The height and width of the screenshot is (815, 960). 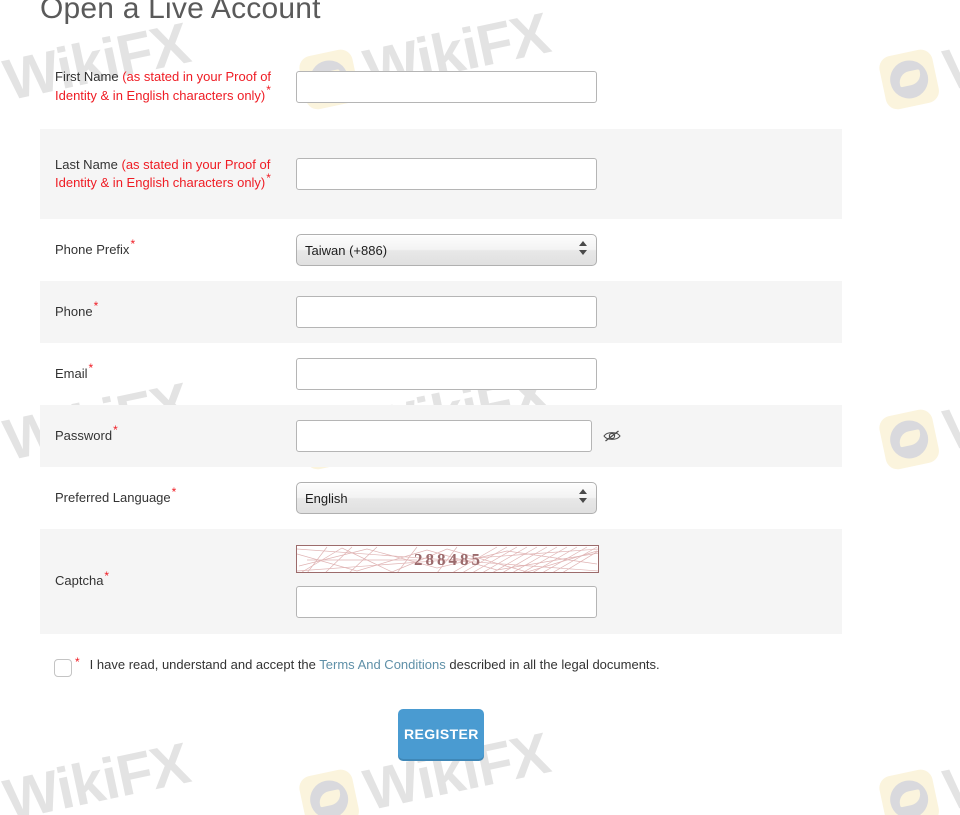 What do you see at coordinates (168, 311) in the screenshot?
I see `label-phone: Phone*` at bounding box center [168, 311].